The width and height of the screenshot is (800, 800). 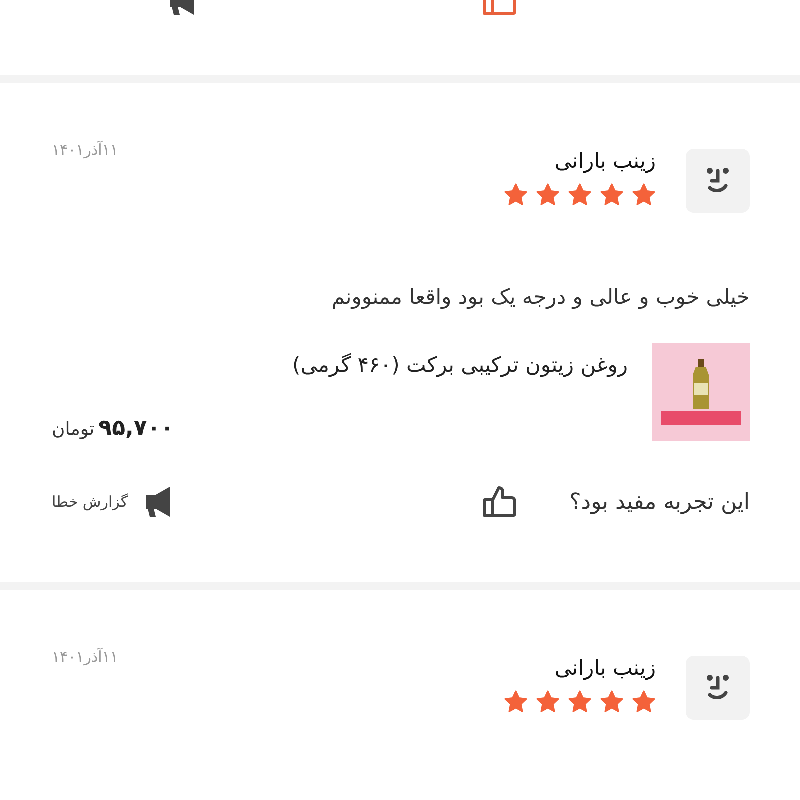 I want to click on product-price: ۹۵,۷۰۰, so click(x=136, y=428).